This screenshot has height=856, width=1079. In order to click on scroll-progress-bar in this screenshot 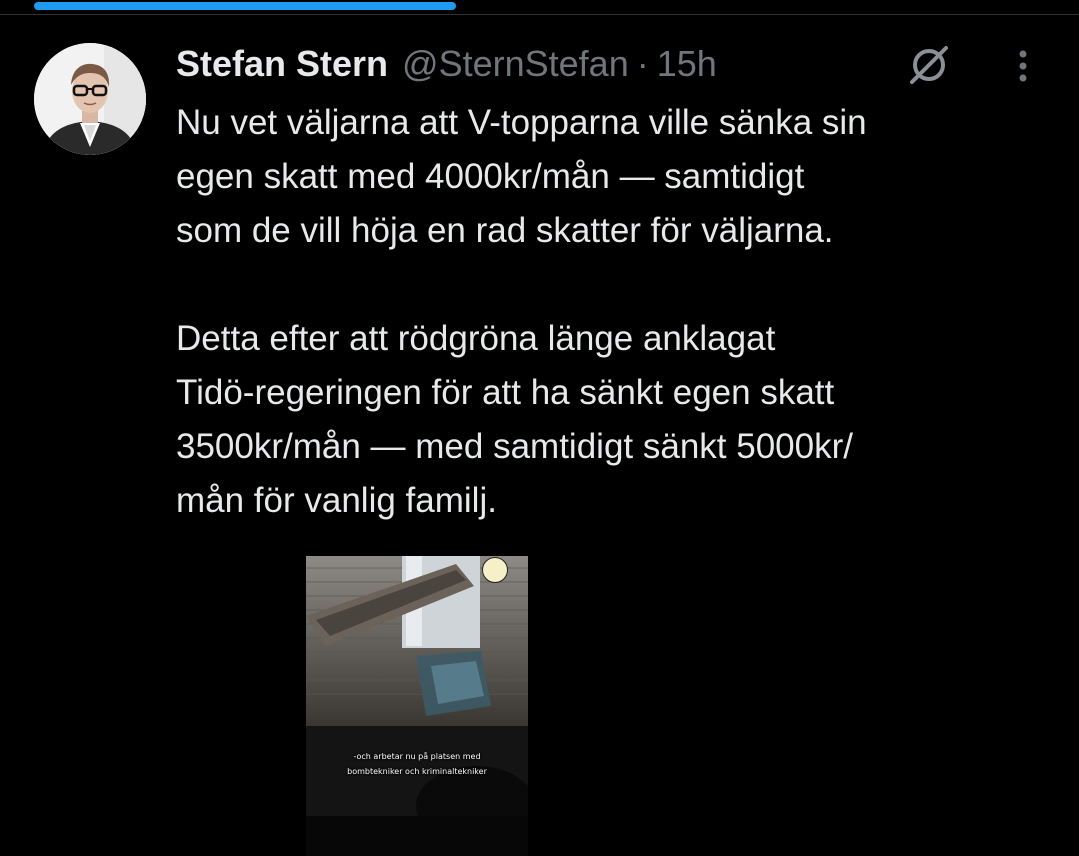, I will do `click(245, 6)`.